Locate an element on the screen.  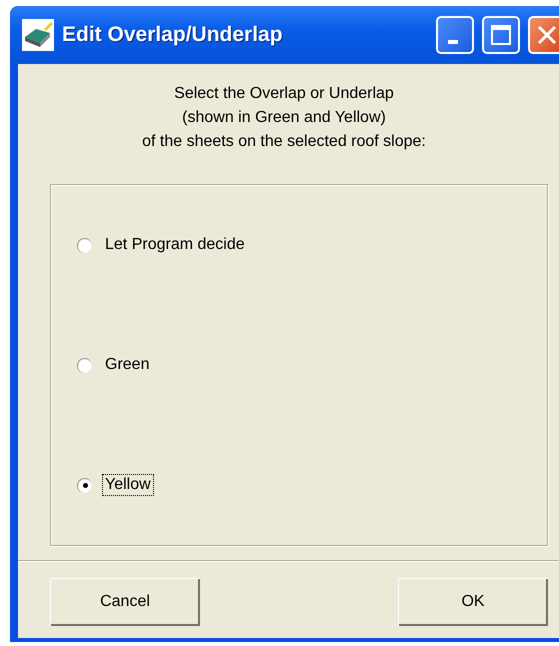
minimize-button is located at coordinates (455, 35).